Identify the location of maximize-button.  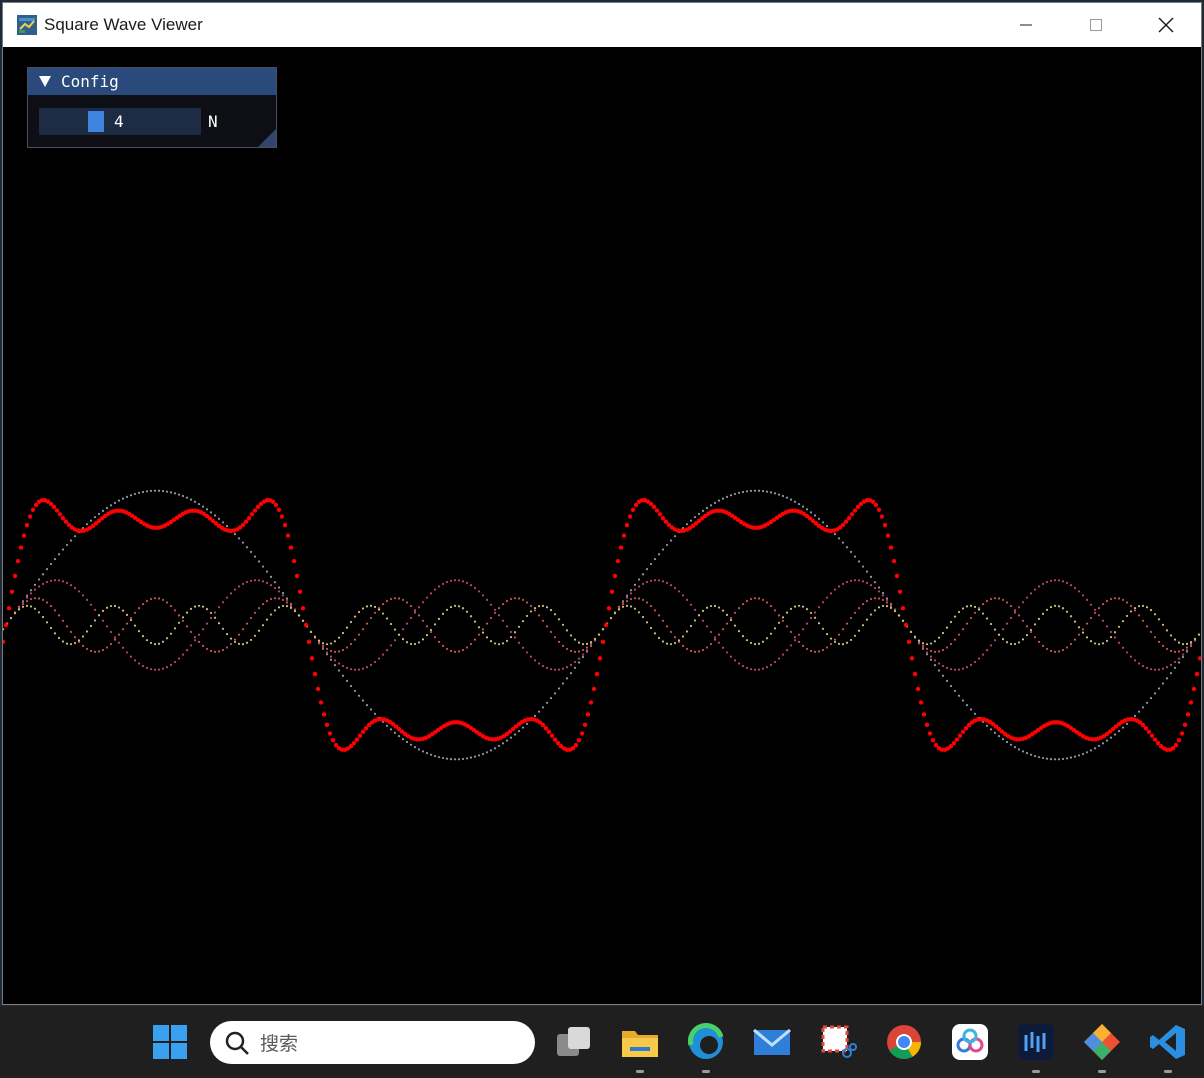
(1096, 25).